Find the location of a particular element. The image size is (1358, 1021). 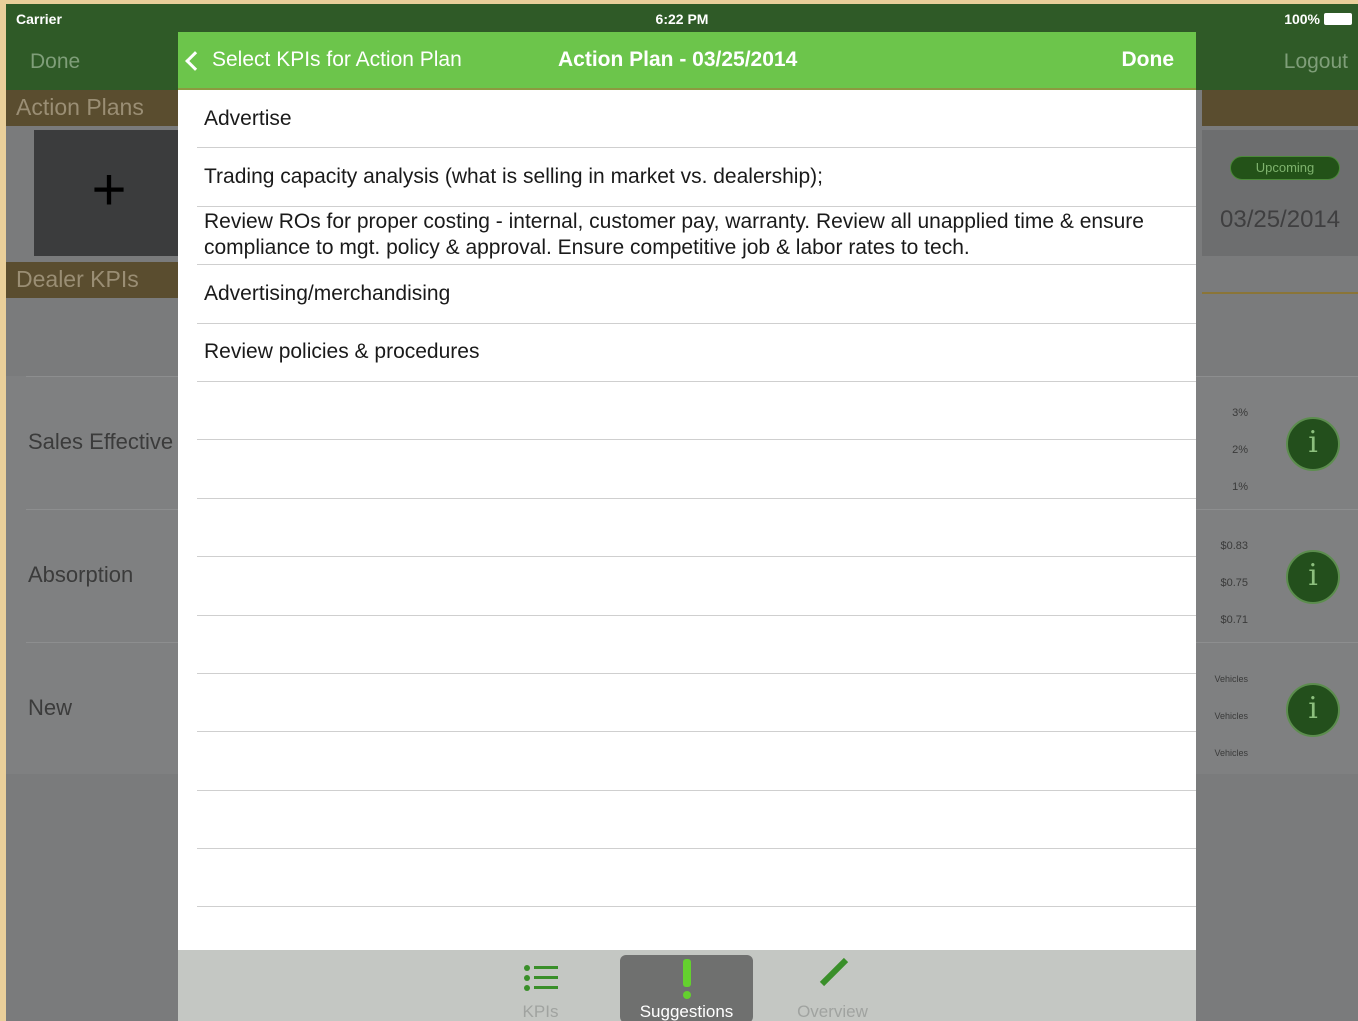

back-button-label: Select KPIs for Action Plan is located at coordinates (337, 59).